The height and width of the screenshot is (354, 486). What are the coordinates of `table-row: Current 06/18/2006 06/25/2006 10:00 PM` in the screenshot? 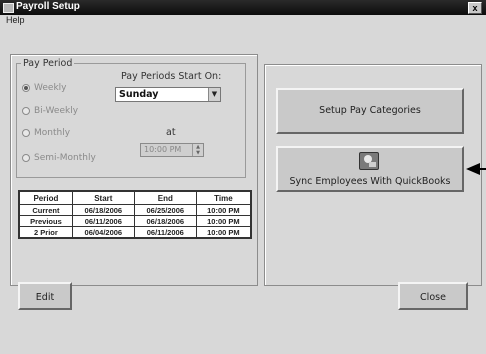 It's located at (135, 210).